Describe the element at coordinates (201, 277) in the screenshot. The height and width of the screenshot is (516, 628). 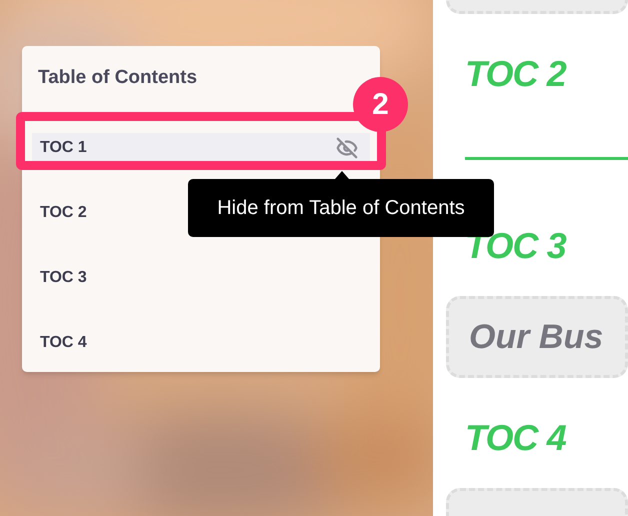
I see `toc-item: TOC 3` at that location.